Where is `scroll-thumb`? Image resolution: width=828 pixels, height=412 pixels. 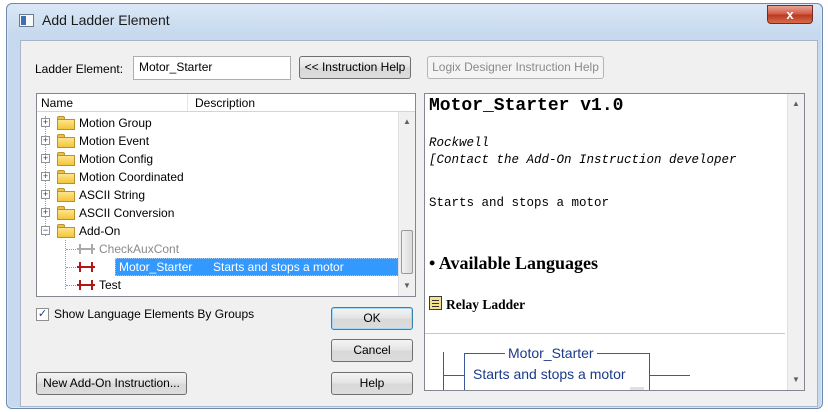 scroll-thumb is located at coordinates (407, 252).